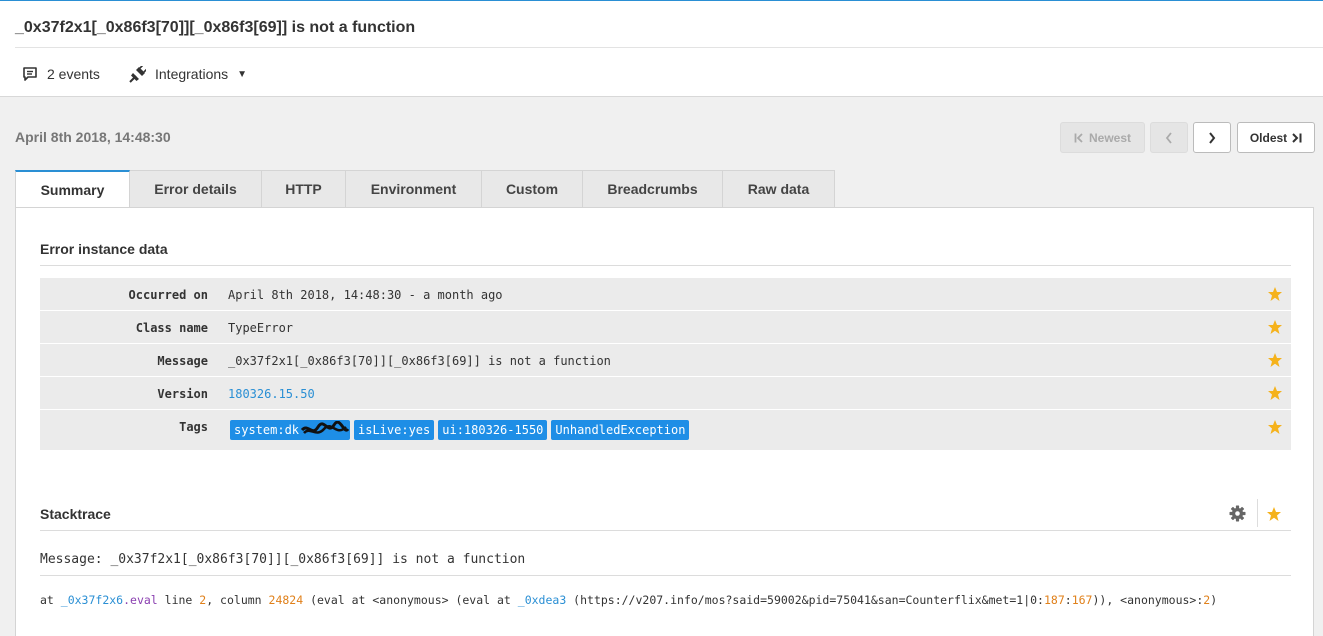 The height and width of the screenshot is (636, 1323). Describe the element at coordinates (92, 600) in the screenshot. I see `frame-function: _0x37f2x6` at that location.